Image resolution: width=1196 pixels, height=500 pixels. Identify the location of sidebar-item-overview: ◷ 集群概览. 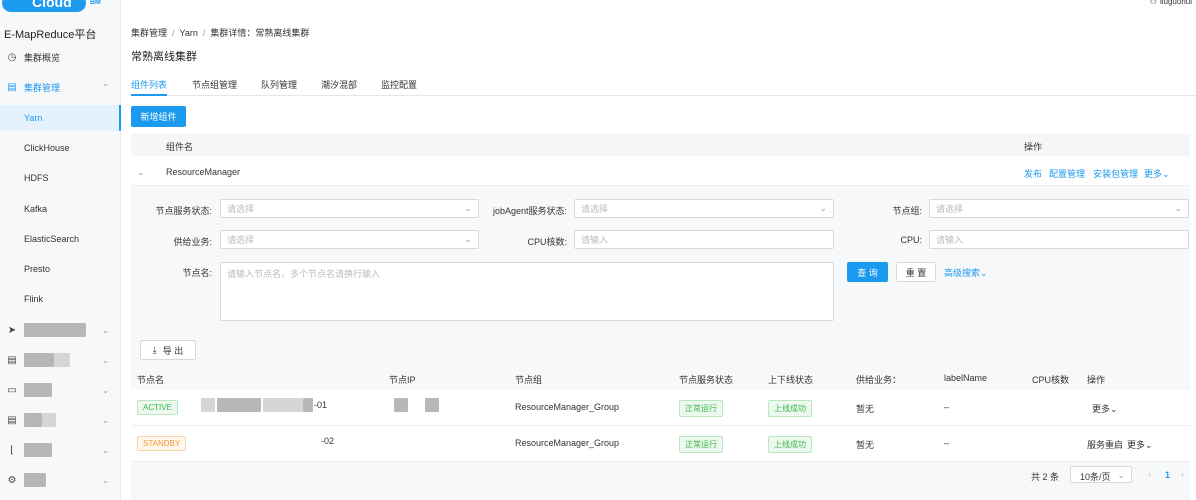
(60, 57).